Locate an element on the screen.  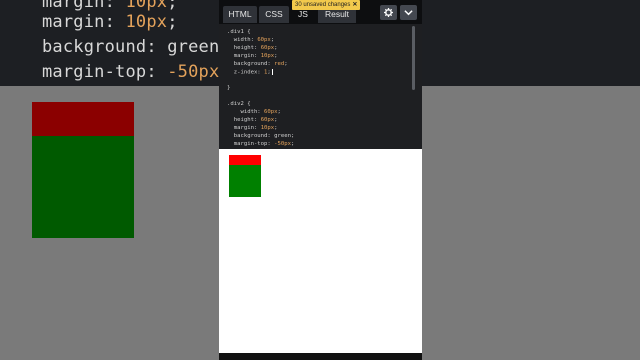
code-line: } is located at coordinates (229, 88).